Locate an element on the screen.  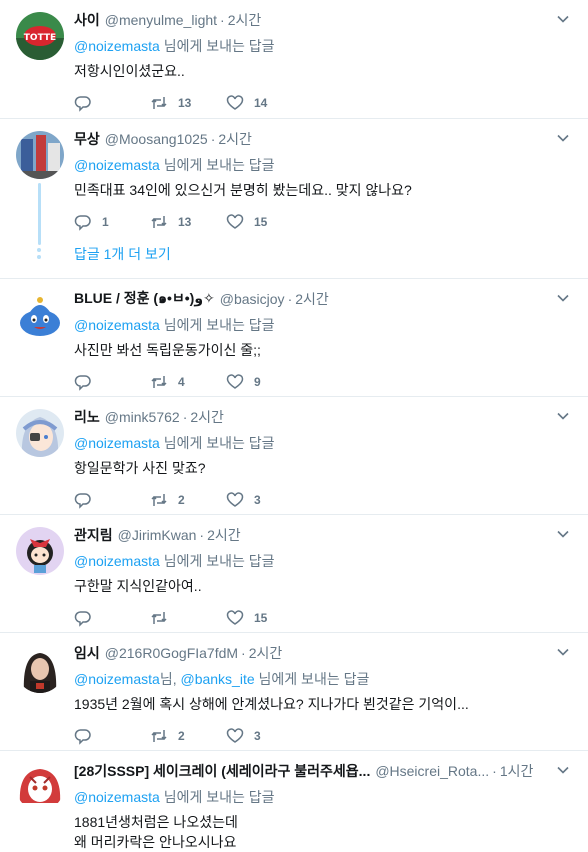
like-count: 9 is located at coordinates (257, 382).